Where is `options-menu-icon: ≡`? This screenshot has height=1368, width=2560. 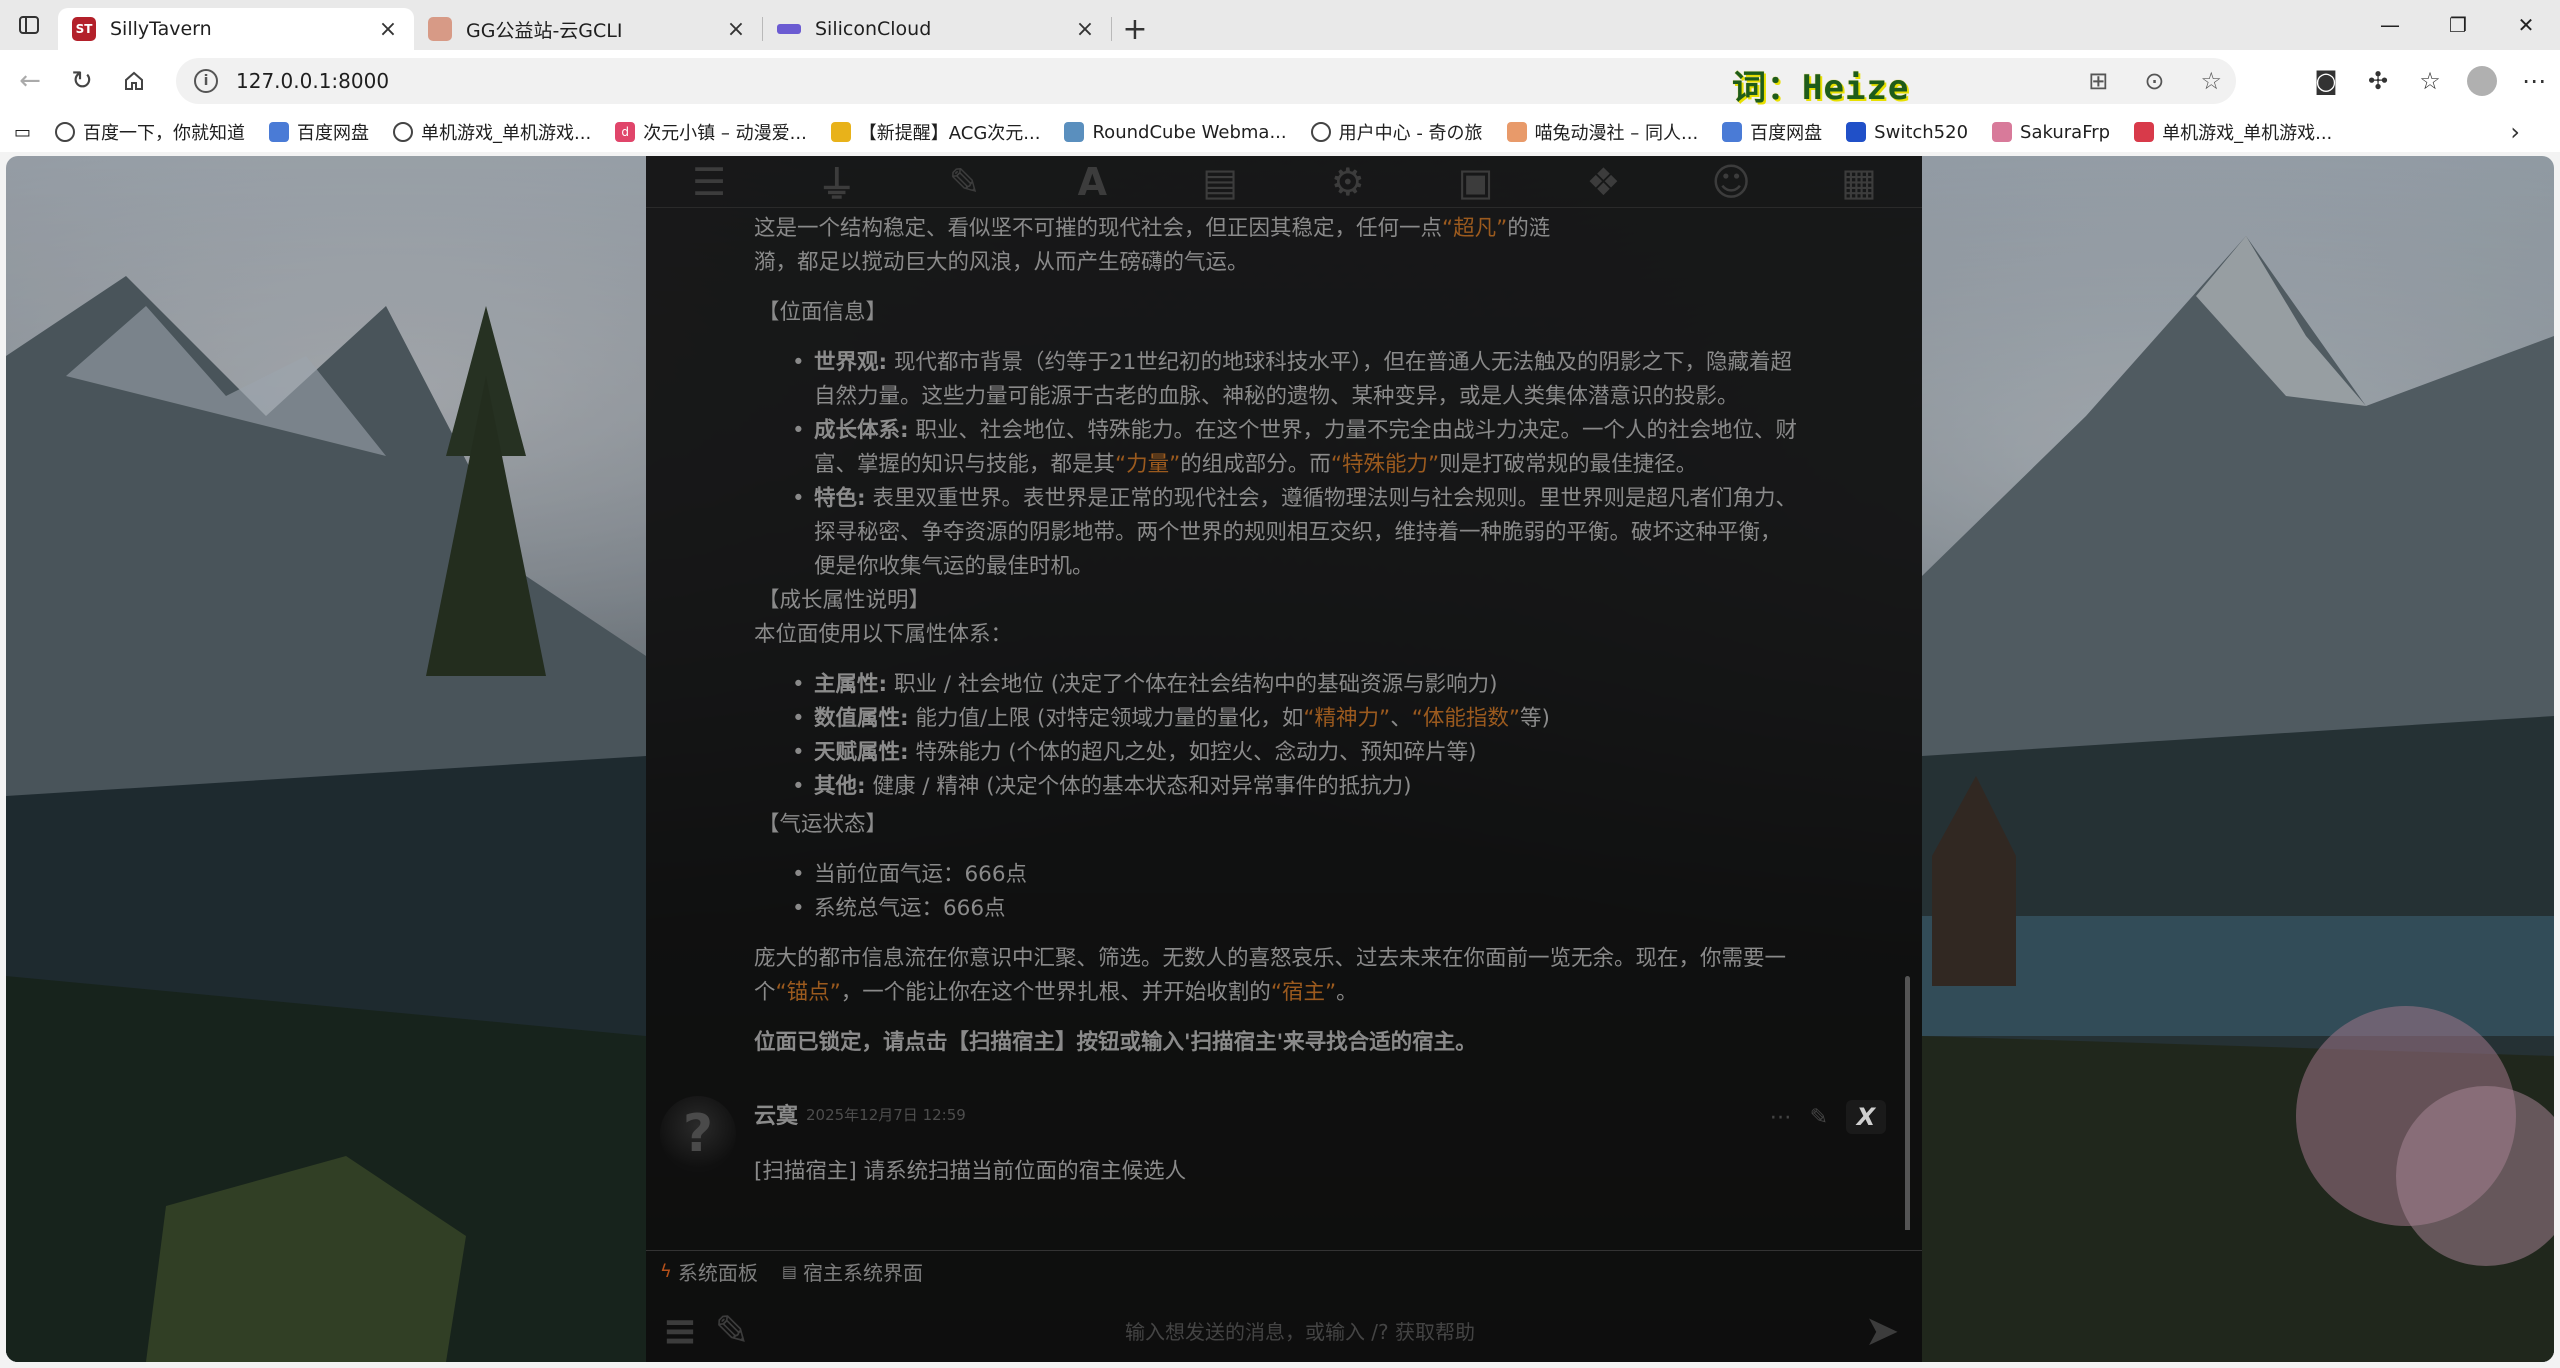
options-menu-icon: ≡ is located at coordinates (680, 1330).